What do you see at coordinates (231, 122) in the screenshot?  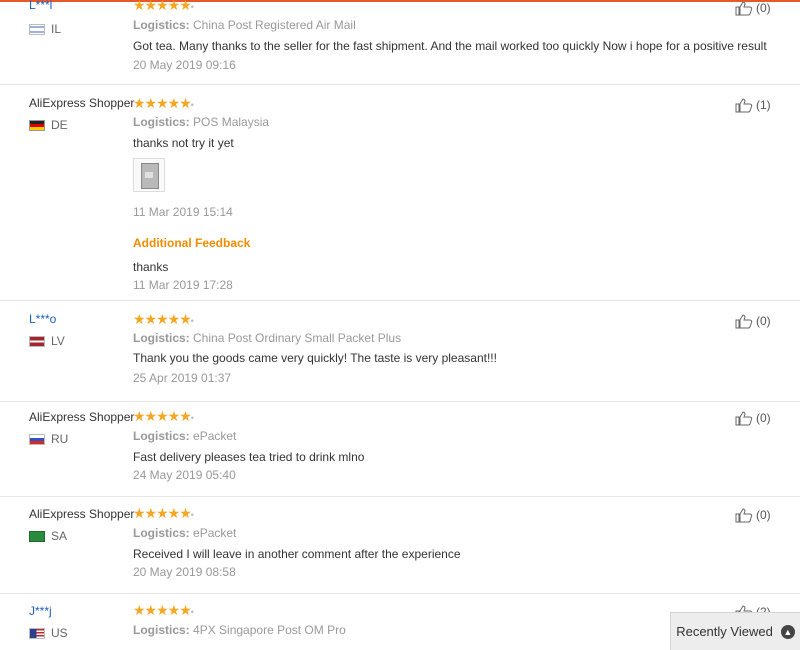 I see `logistics-value: POS Malaysia` at bounding box center [231, 122].